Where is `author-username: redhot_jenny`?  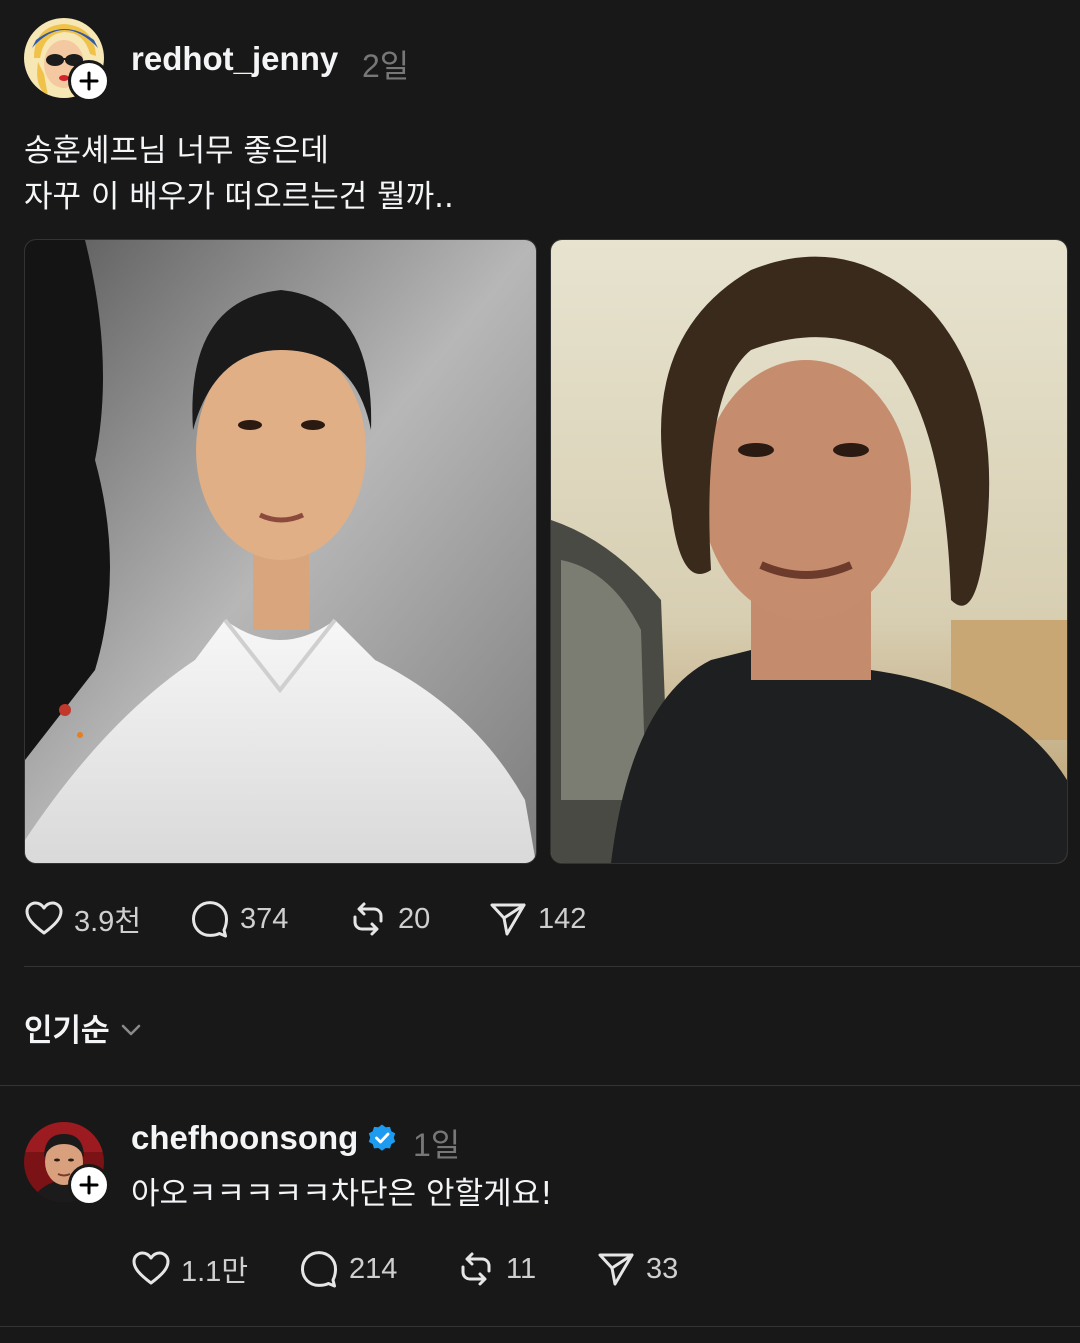 author-username: redhot_jenny is located at coordinates (234, 59).